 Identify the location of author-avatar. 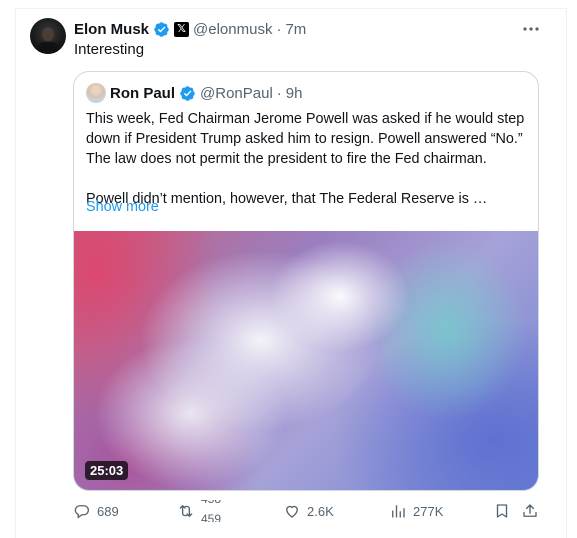
(48, 36).